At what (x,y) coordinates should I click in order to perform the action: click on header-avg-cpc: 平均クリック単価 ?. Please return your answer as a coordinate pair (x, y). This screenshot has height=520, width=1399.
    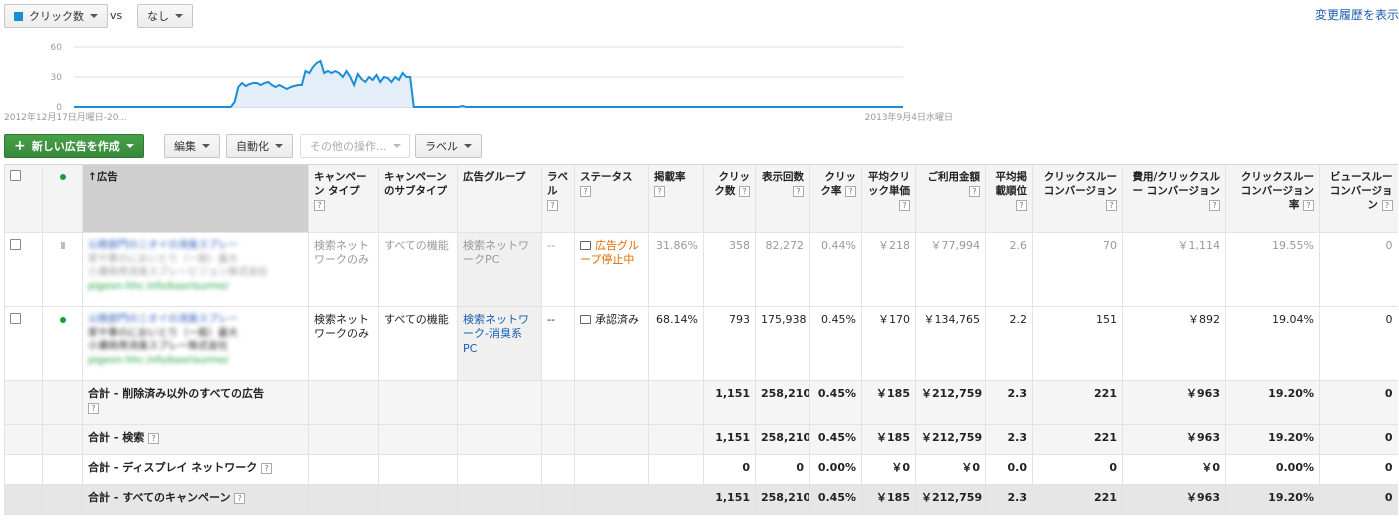
    Looking at the image, I should click on (888, 198).